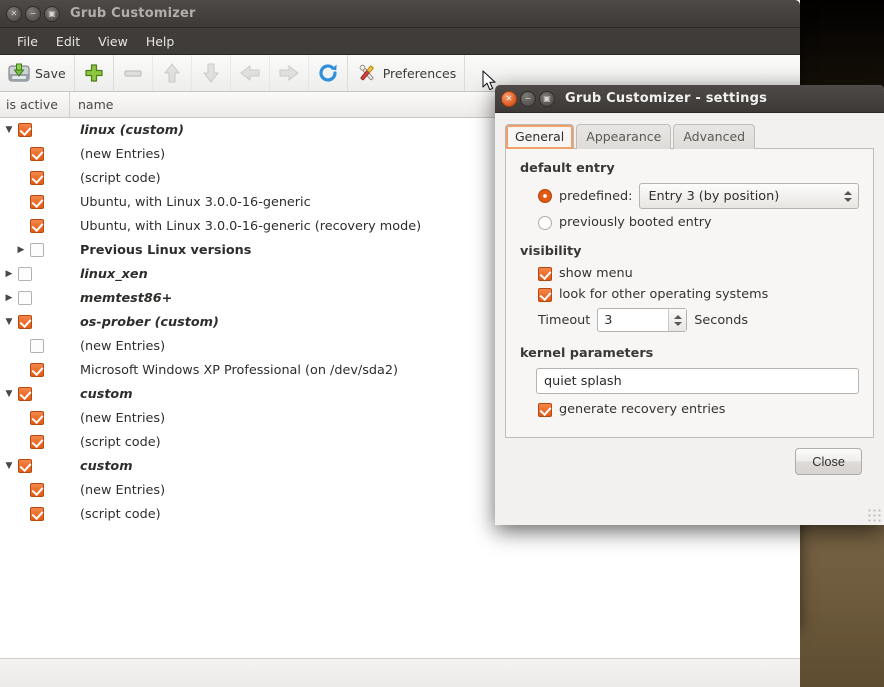 This screenshot has height=687, width=884. Describe the element at coordinates (27, 41) in the screenshot. I see `menu-file: File` at that location.